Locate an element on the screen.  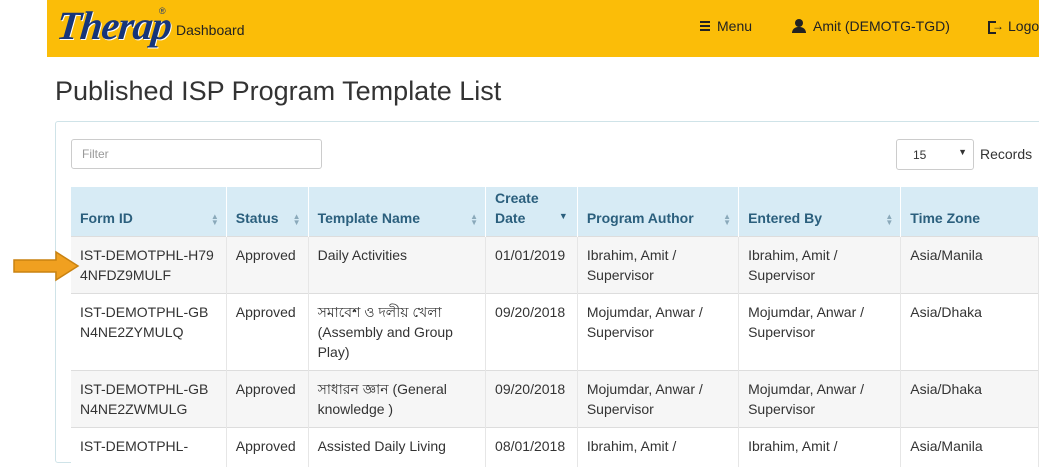
column-header-create-date: Create Date ▼ is located at coordinates (531, 211).